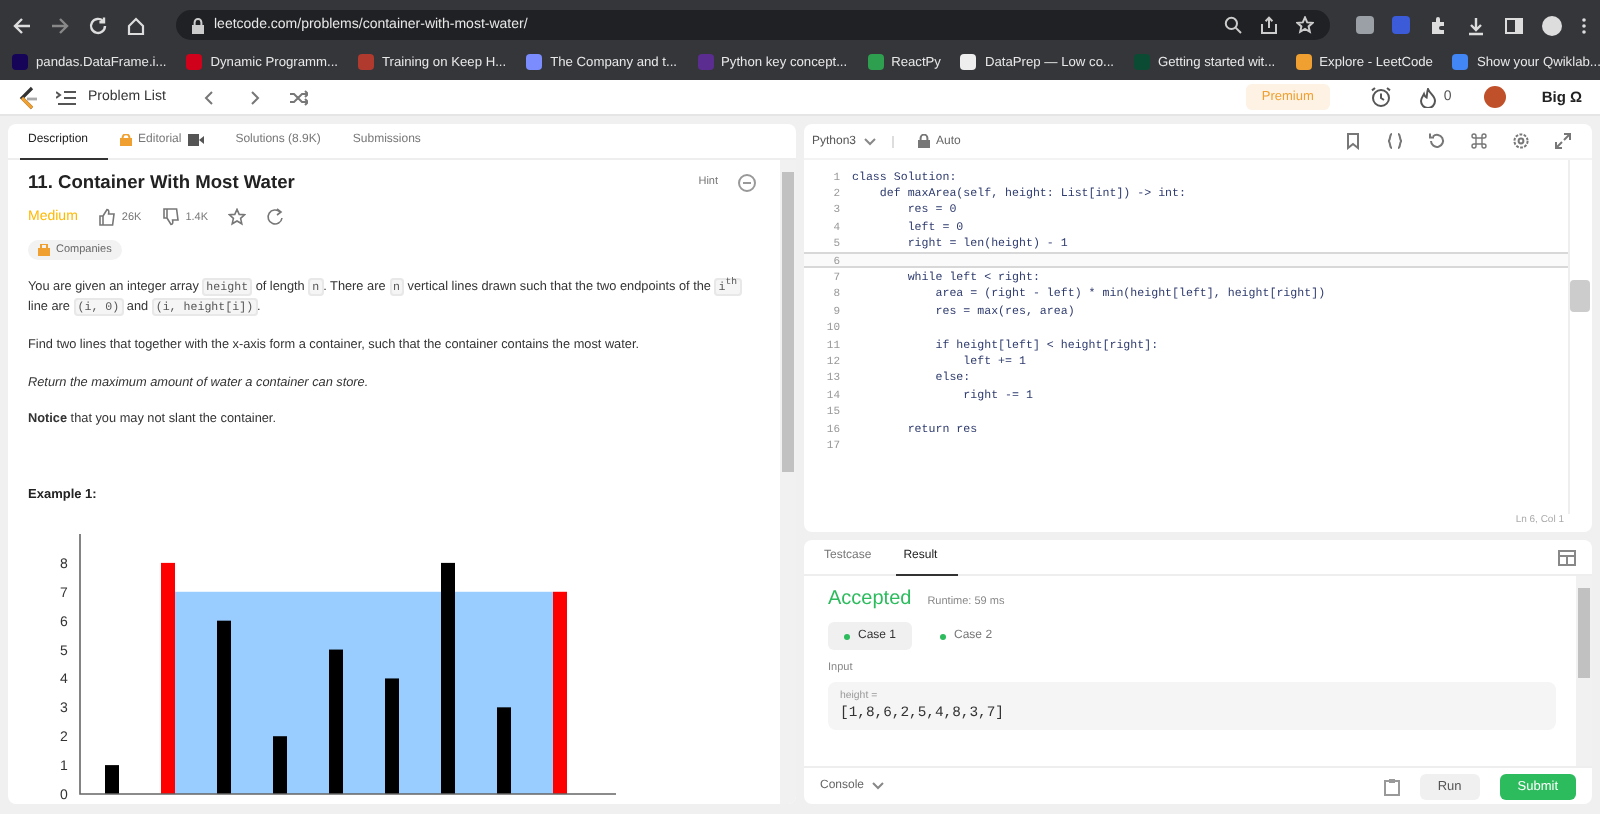 This screenshot has width=1600, height=814. I want to click on download-icon, so click(1476, 25).